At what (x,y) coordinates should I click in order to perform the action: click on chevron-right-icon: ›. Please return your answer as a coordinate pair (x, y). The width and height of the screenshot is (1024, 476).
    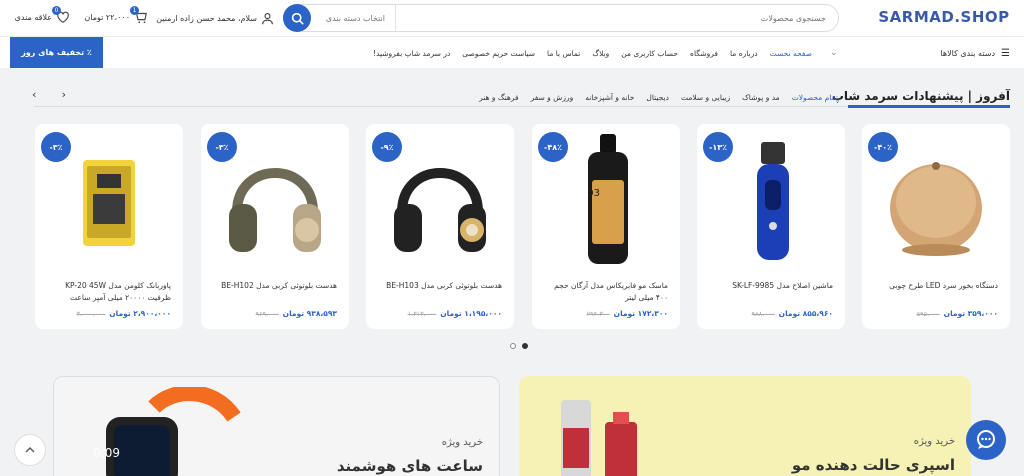
    Looking at the image, I should click on (64, 95).